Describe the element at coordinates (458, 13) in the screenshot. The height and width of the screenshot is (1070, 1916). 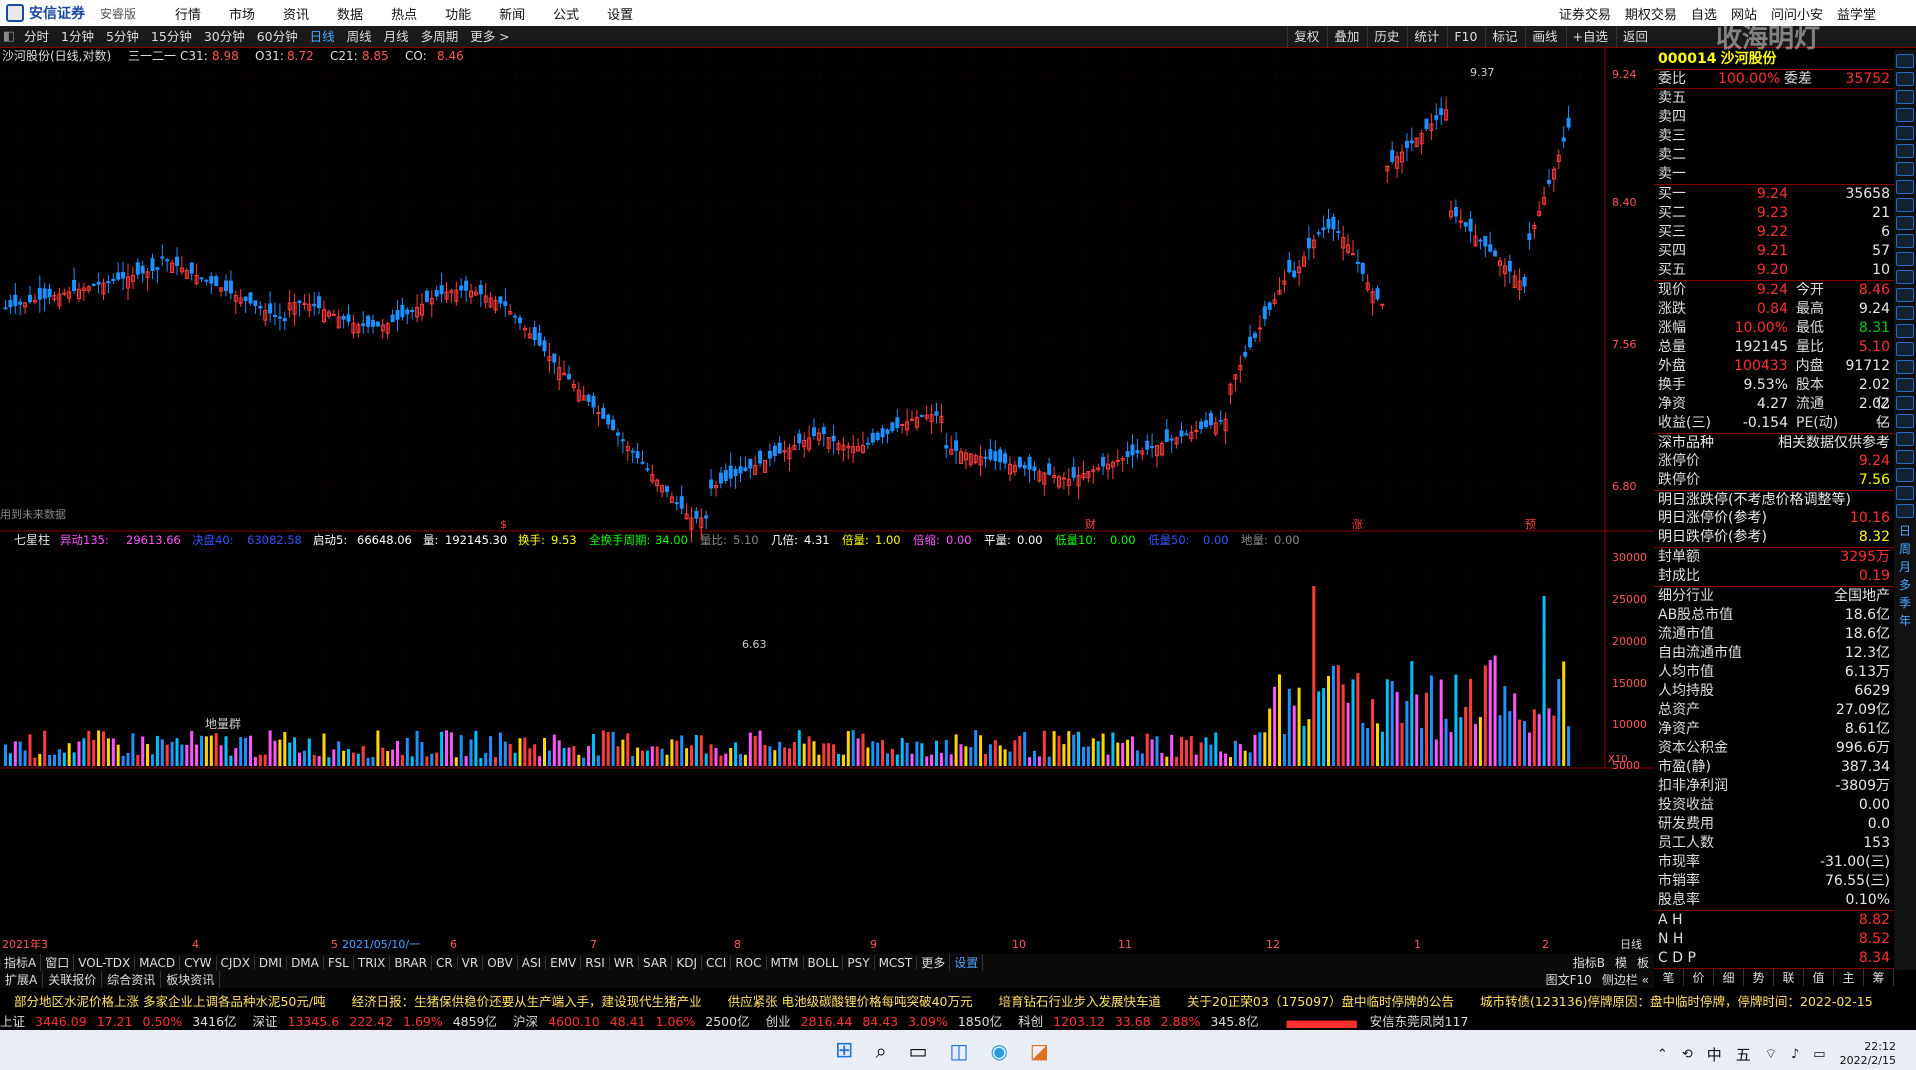
I see `menu-item: 功能` at that location.